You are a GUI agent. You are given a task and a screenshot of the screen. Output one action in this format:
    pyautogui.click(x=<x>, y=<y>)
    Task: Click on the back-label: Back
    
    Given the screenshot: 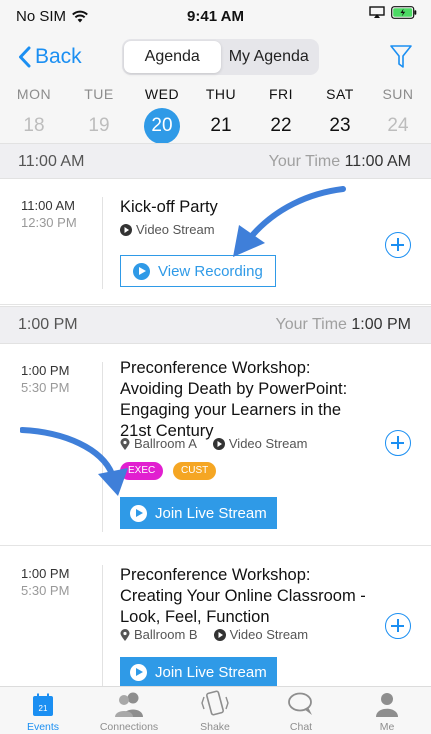 What is the action you would take?
    pyautogui.click(x=58, y=56)
    